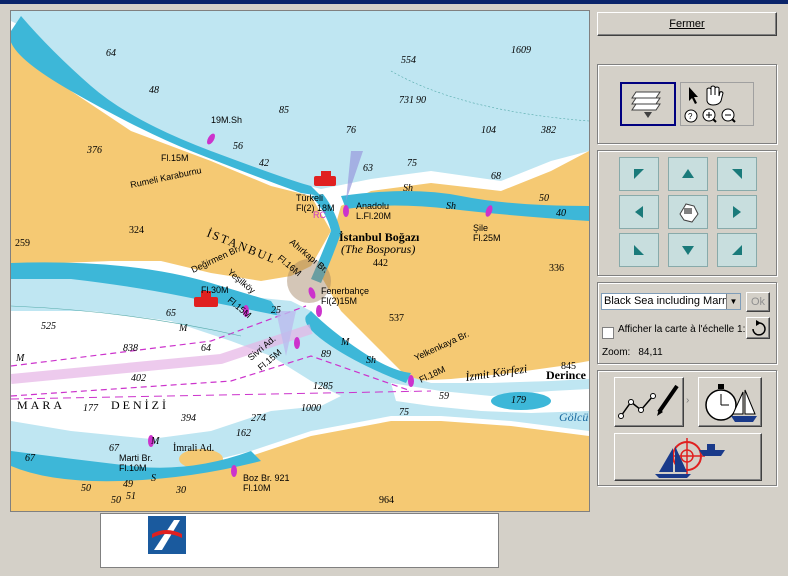 The height and width of the screenshot is (576, 788). I want to click on pan-panel, so click(687, 213).